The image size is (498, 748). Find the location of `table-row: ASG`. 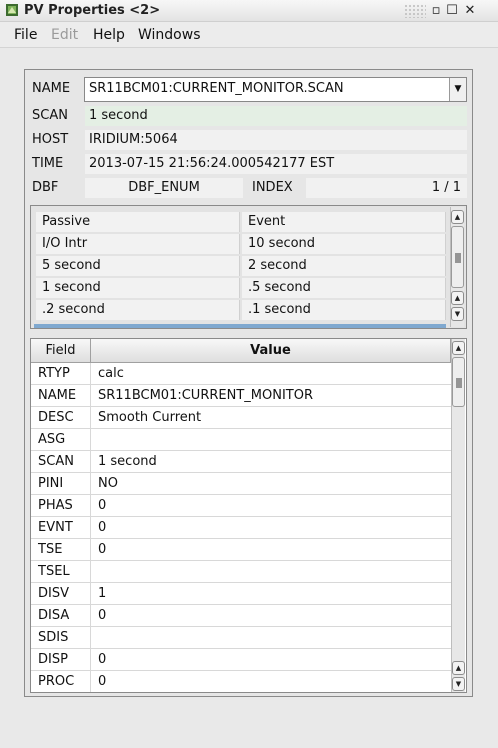

table-row: ASG is located at coordinates (241, 440).